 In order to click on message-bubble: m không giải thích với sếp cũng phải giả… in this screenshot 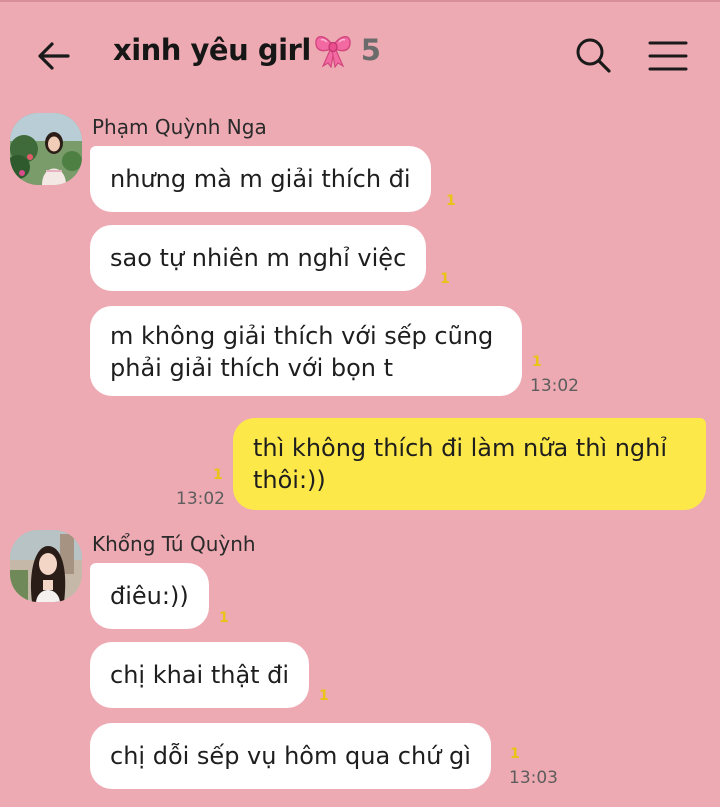, I will do `click(306, 351)`.